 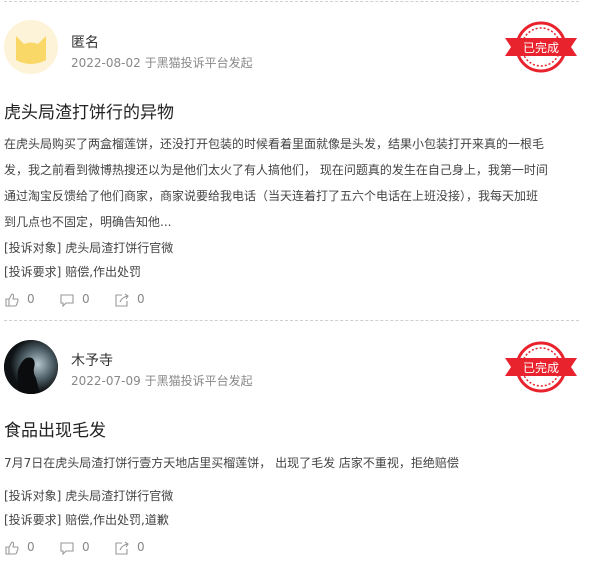 I want to click on post-meta: 2022-08-02 于黑猫投诉平台发起, so click(x=162, y=62).